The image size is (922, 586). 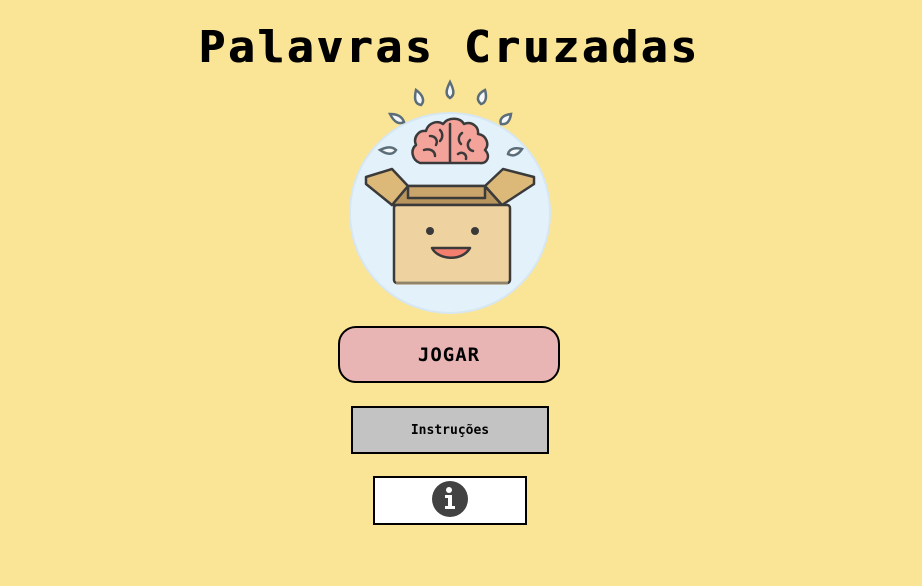 I want to click on game-title: Palavras Cruzadas, so click(x=449, y=47).